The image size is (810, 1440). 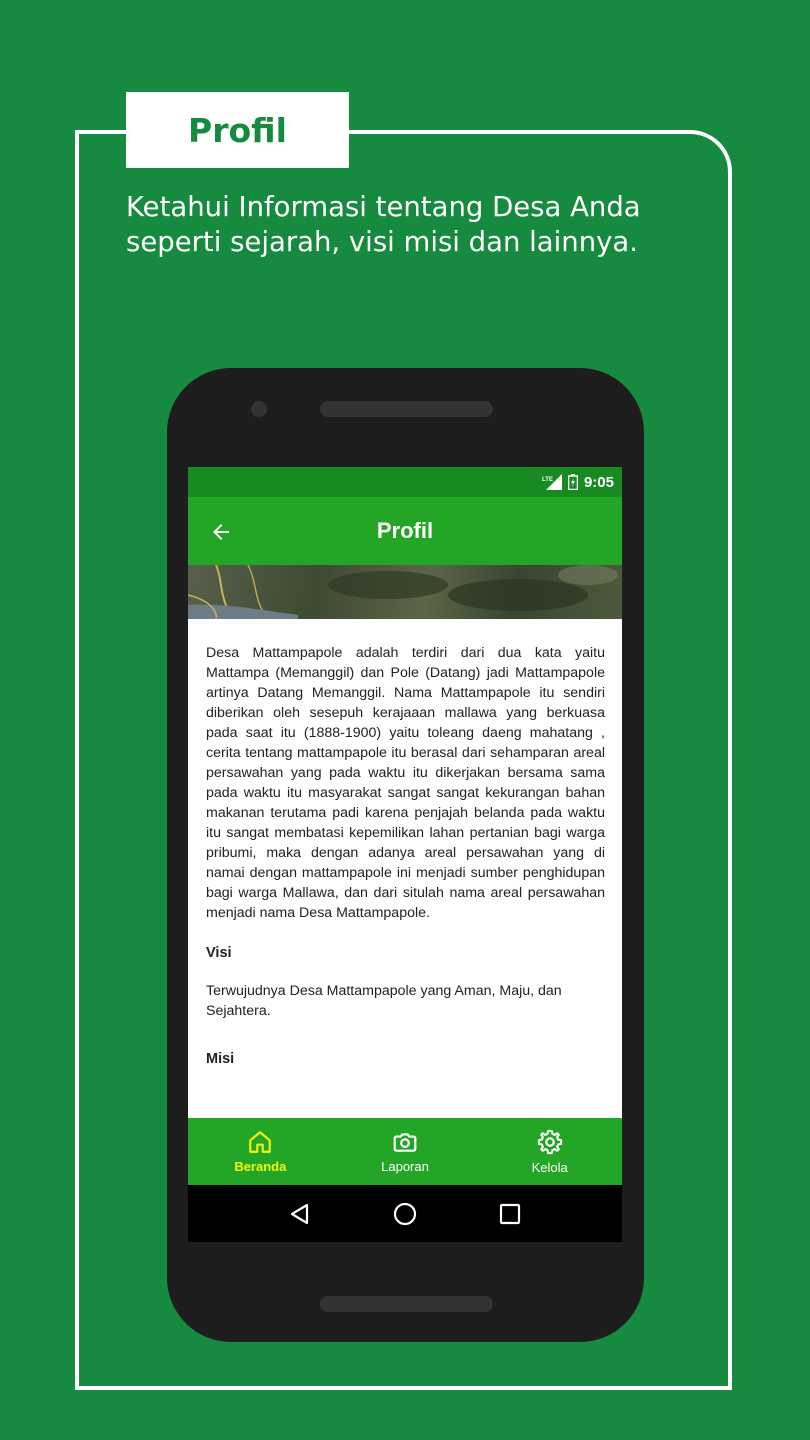 I want to click on nav-item-kelola: Kelola, so click(x=549, y=1151).